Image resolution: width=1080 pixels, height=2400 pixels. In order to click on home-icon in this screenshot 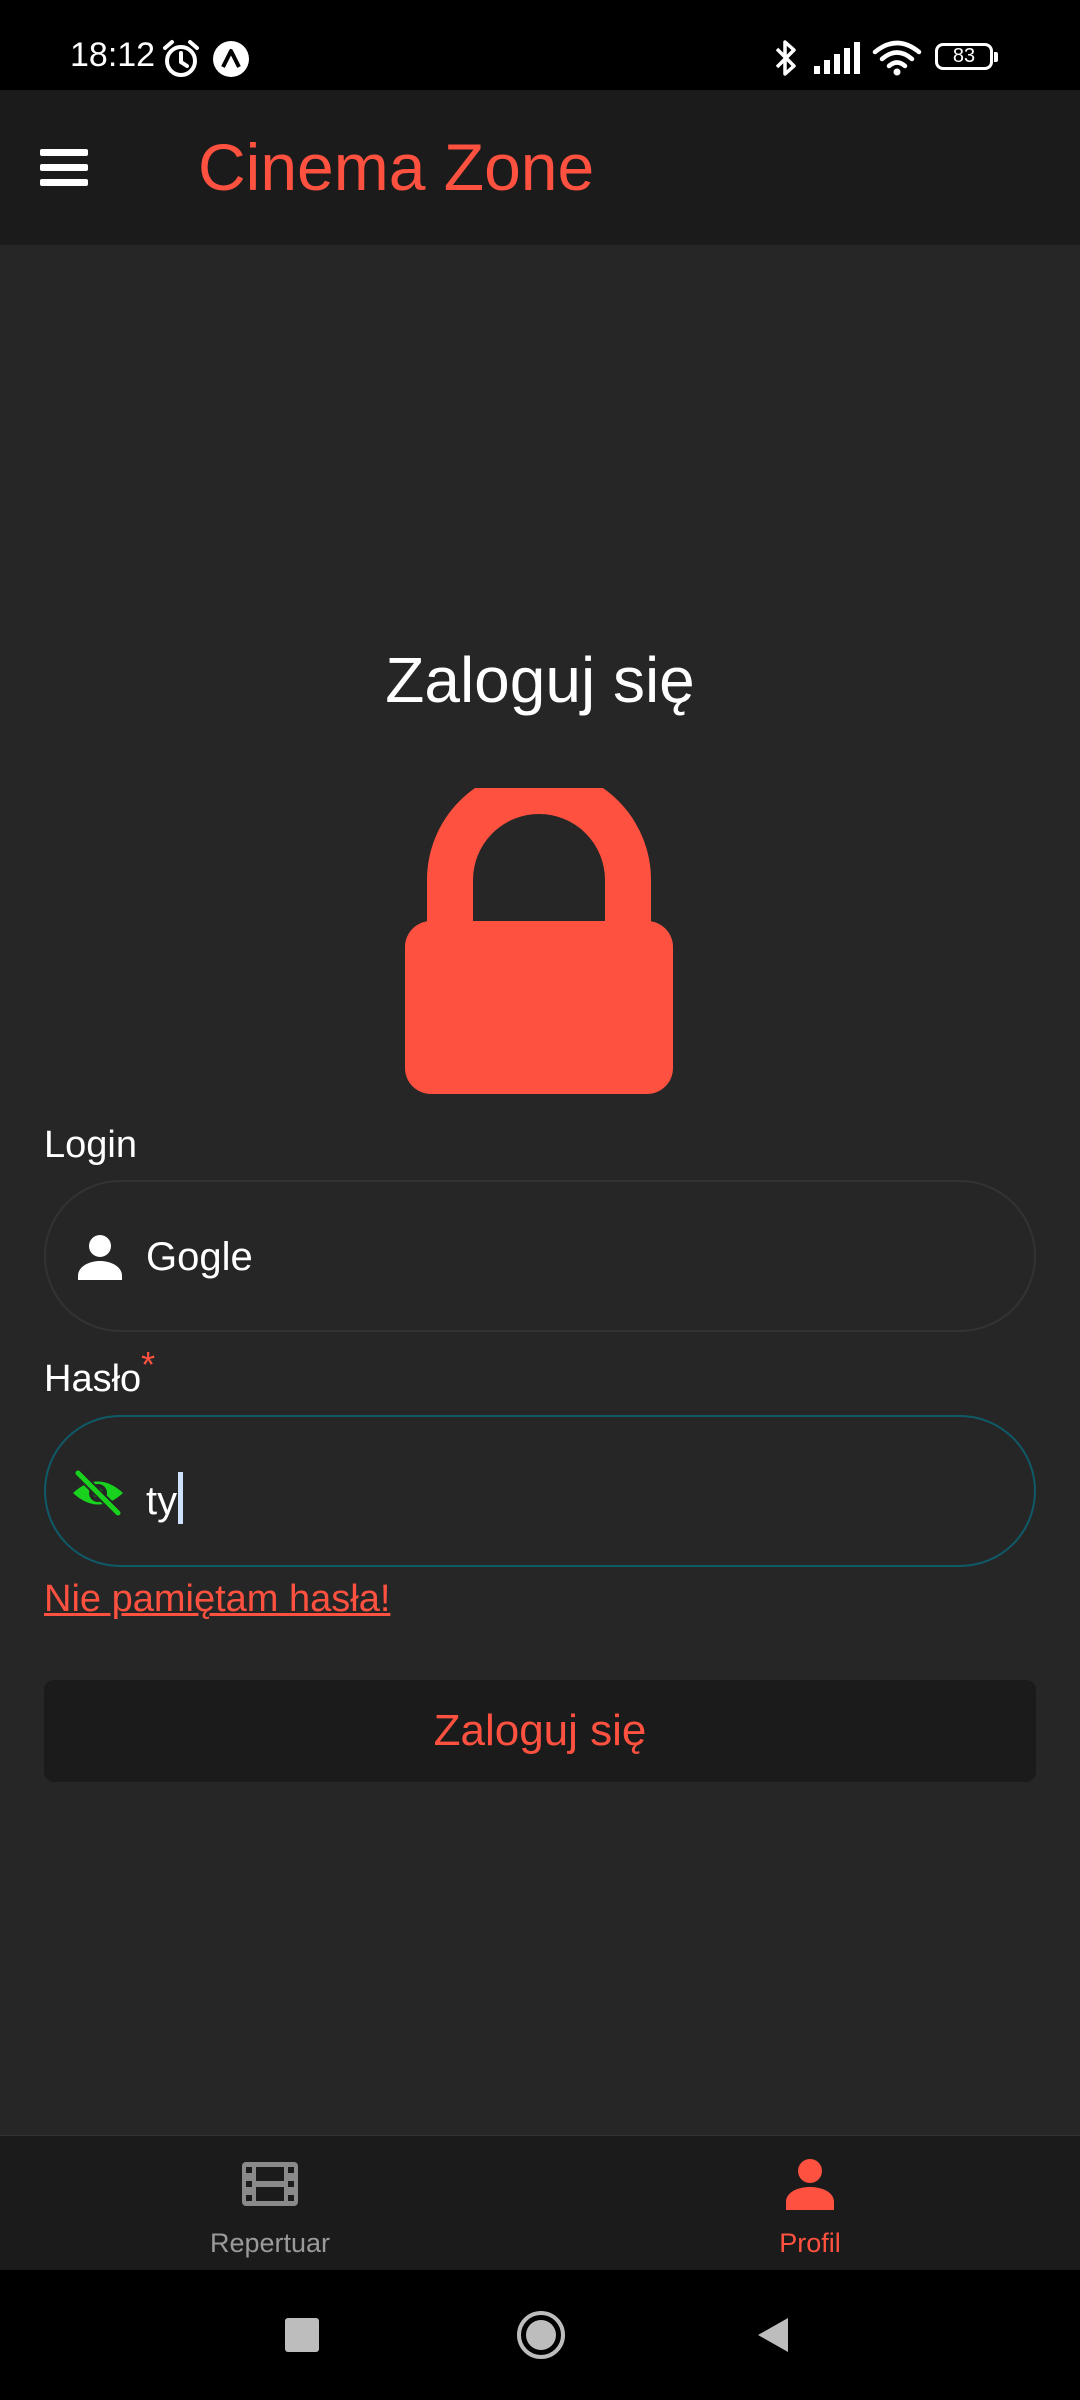, I will do `click(541, 2335)`.